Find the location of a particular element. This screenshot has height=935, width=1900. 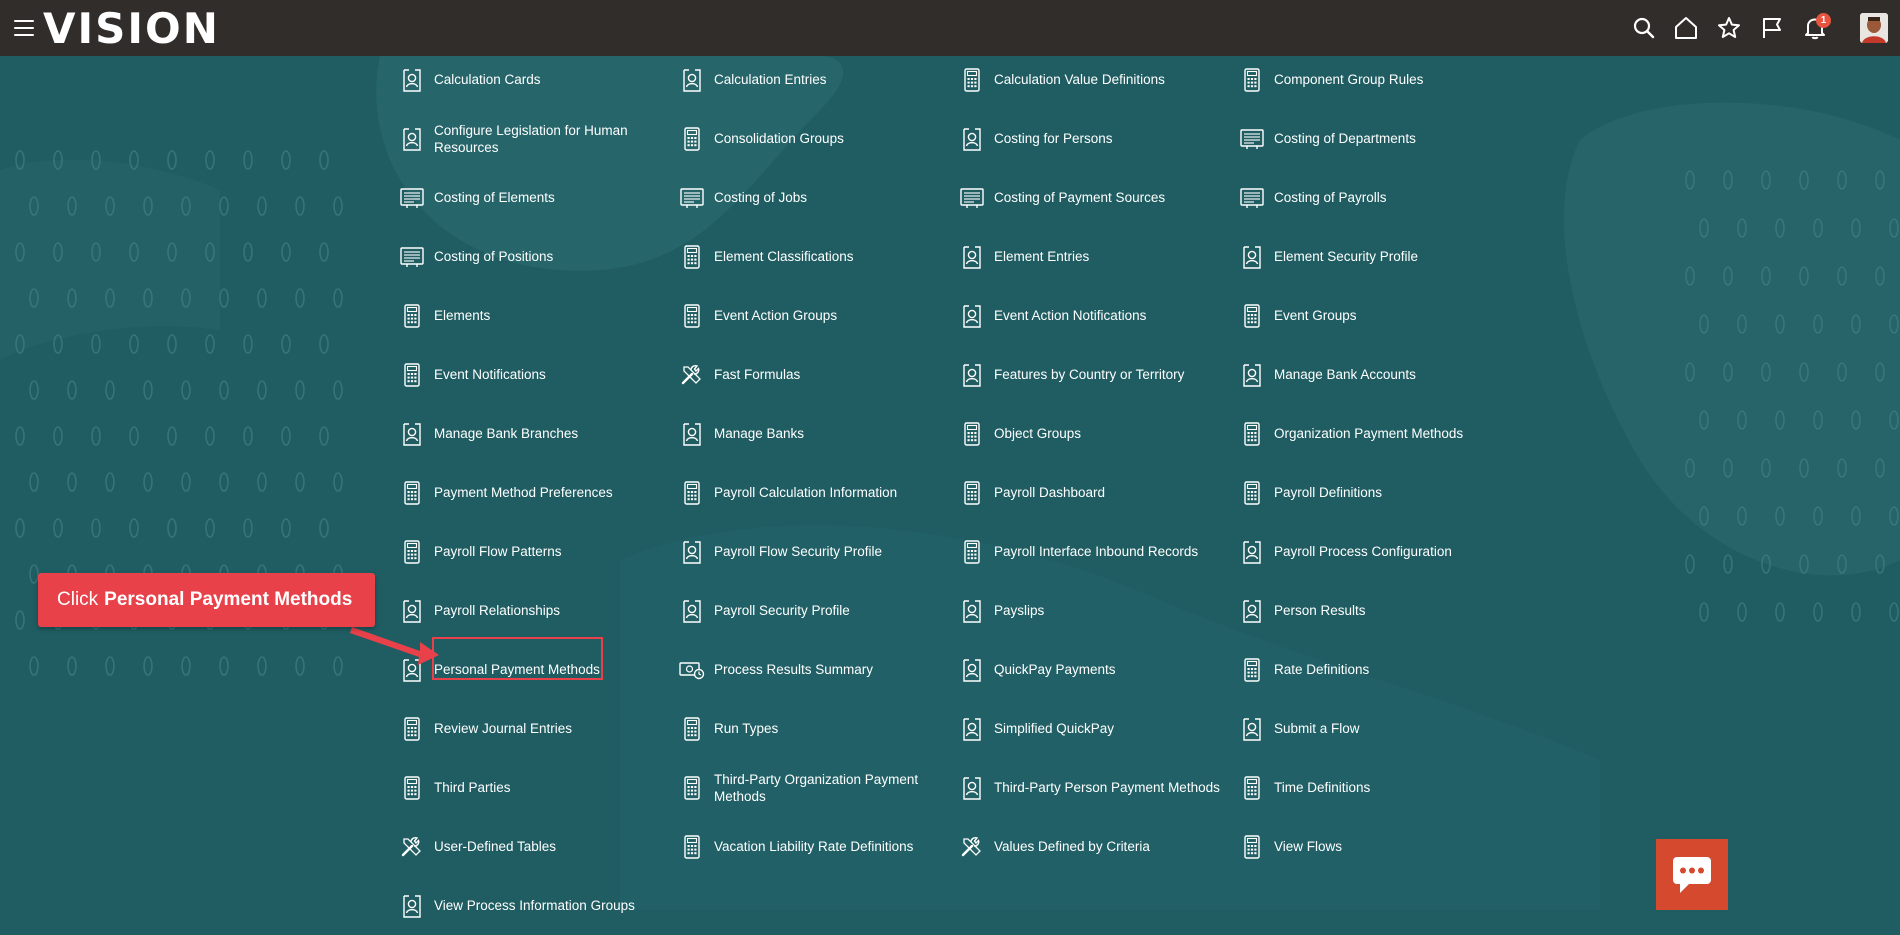

task-link-values-defined-by-criteria: Values Defined by Criteria is located at coordinates (1098, 846).